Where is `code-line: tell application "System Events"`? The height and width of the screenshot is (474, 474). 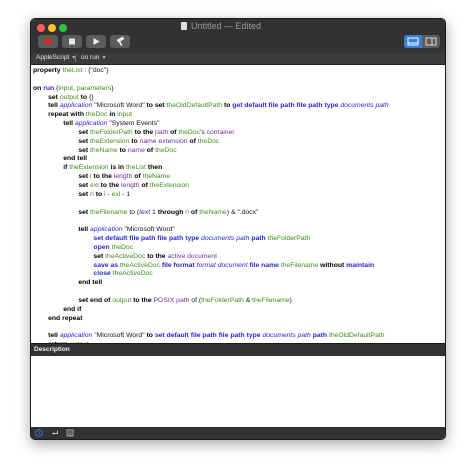
code-line: tell application "System Events" is located at coordinates (211, 124).